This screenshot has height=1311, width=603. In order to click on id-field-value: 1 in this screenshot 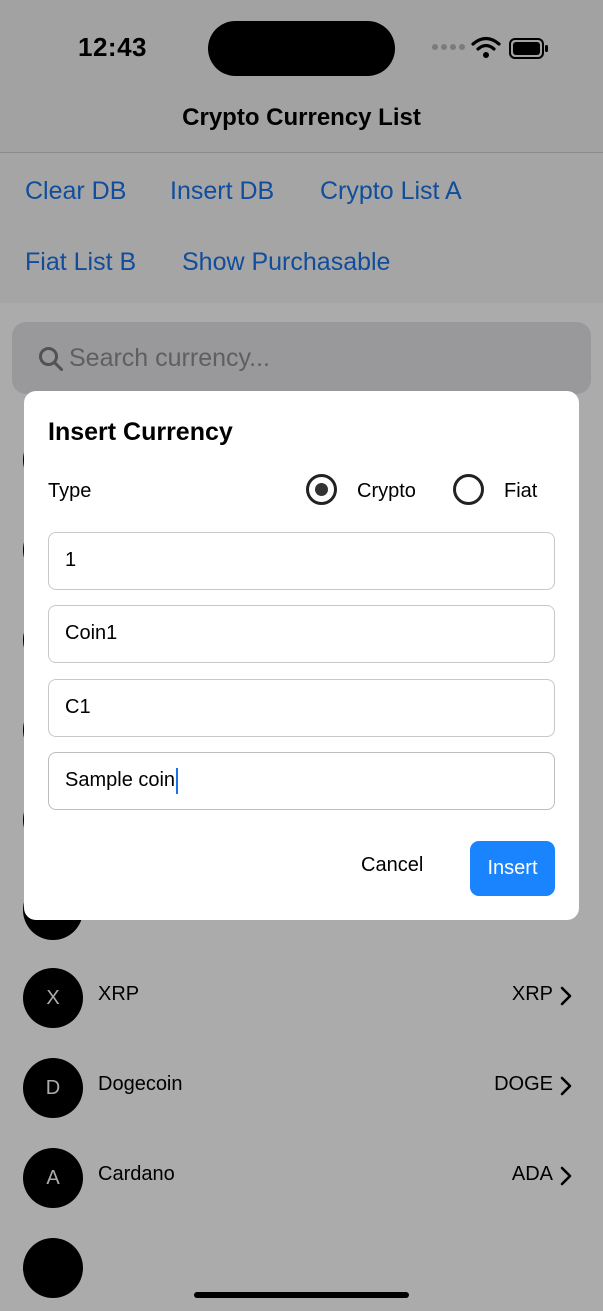, I will do `click(71, 560)`.